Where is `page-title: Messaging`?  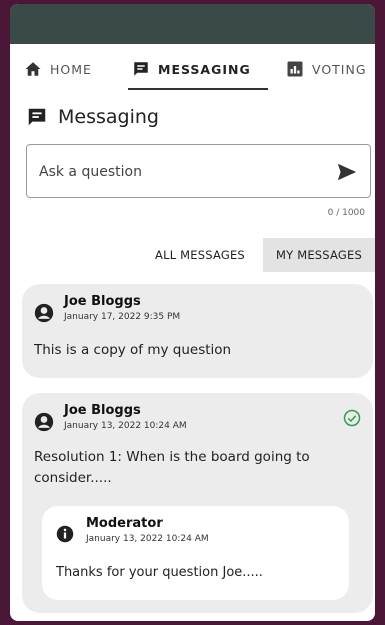 page-title: Messaging is located at coordinates (92, 117).